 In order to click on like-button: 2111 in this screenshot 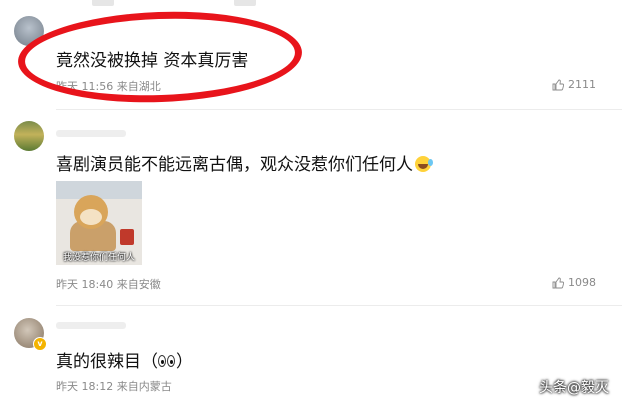, I will do `click(574, 84)`.